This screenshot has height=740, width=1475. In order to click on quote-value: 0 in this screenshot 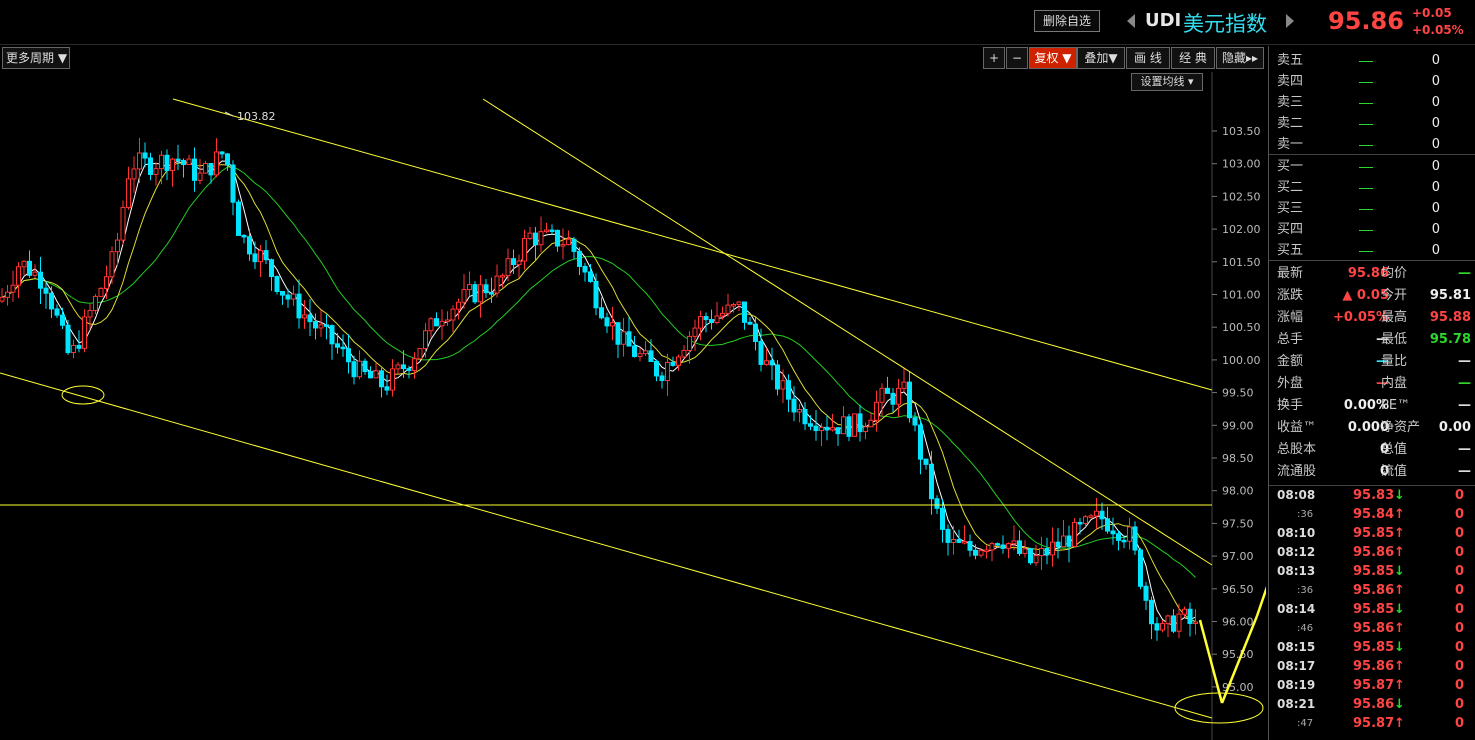, I will do `click(1384, 471)`.